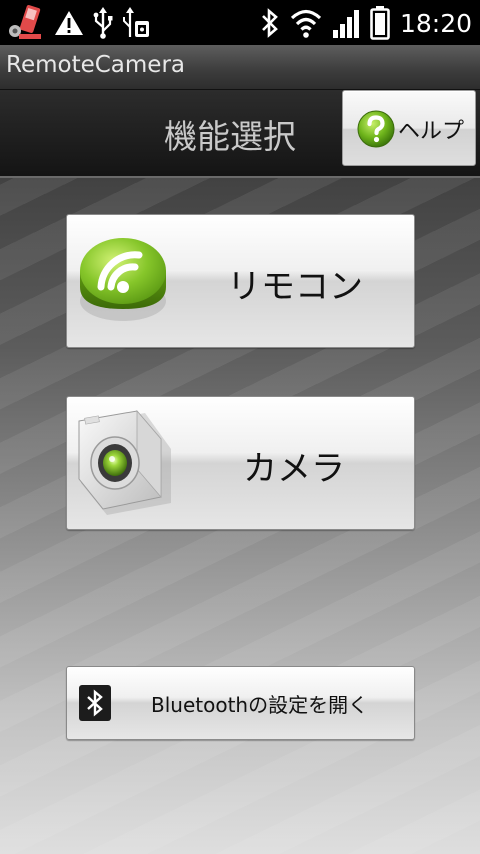 Image resolution: width=480 pixels, height=854 pixels. Describe the element at coordinates (137, 23) in the screenshot. I see `usb-debug-icon` at that location.